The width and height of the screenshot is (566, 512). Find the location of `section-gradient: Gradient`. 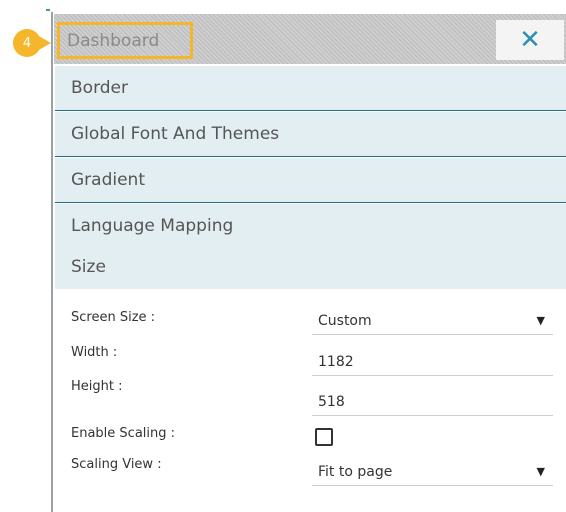

section-gradient: Gradient is located at coordinates (310, 180).